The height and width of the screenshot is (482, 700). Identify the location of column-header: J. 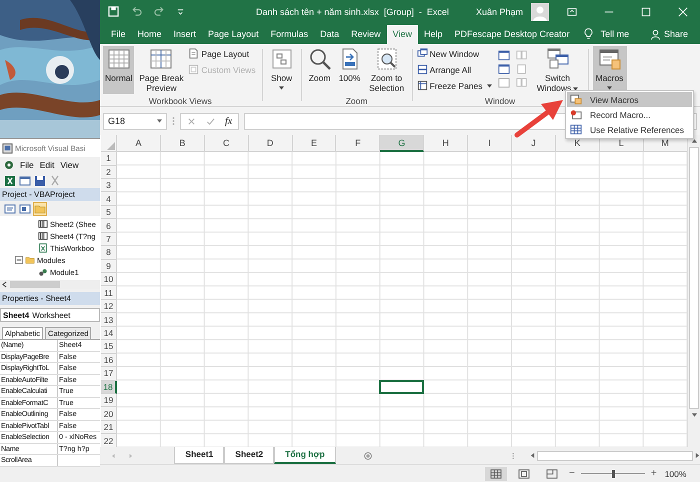
(534, 143).